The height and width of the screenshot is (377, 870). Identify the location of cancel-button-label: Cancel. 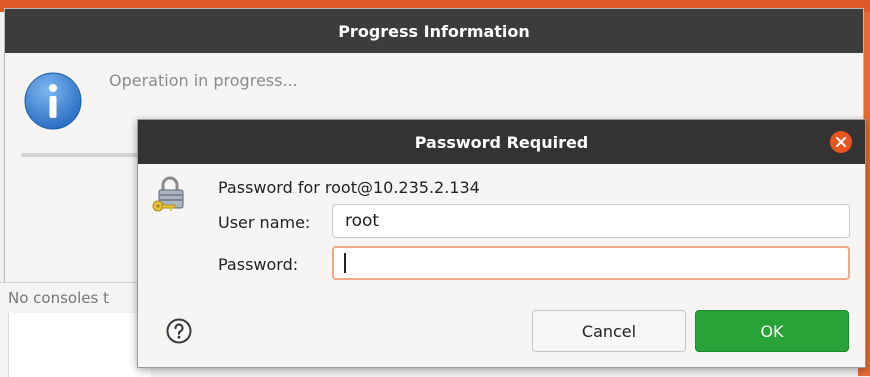
(609, 331).